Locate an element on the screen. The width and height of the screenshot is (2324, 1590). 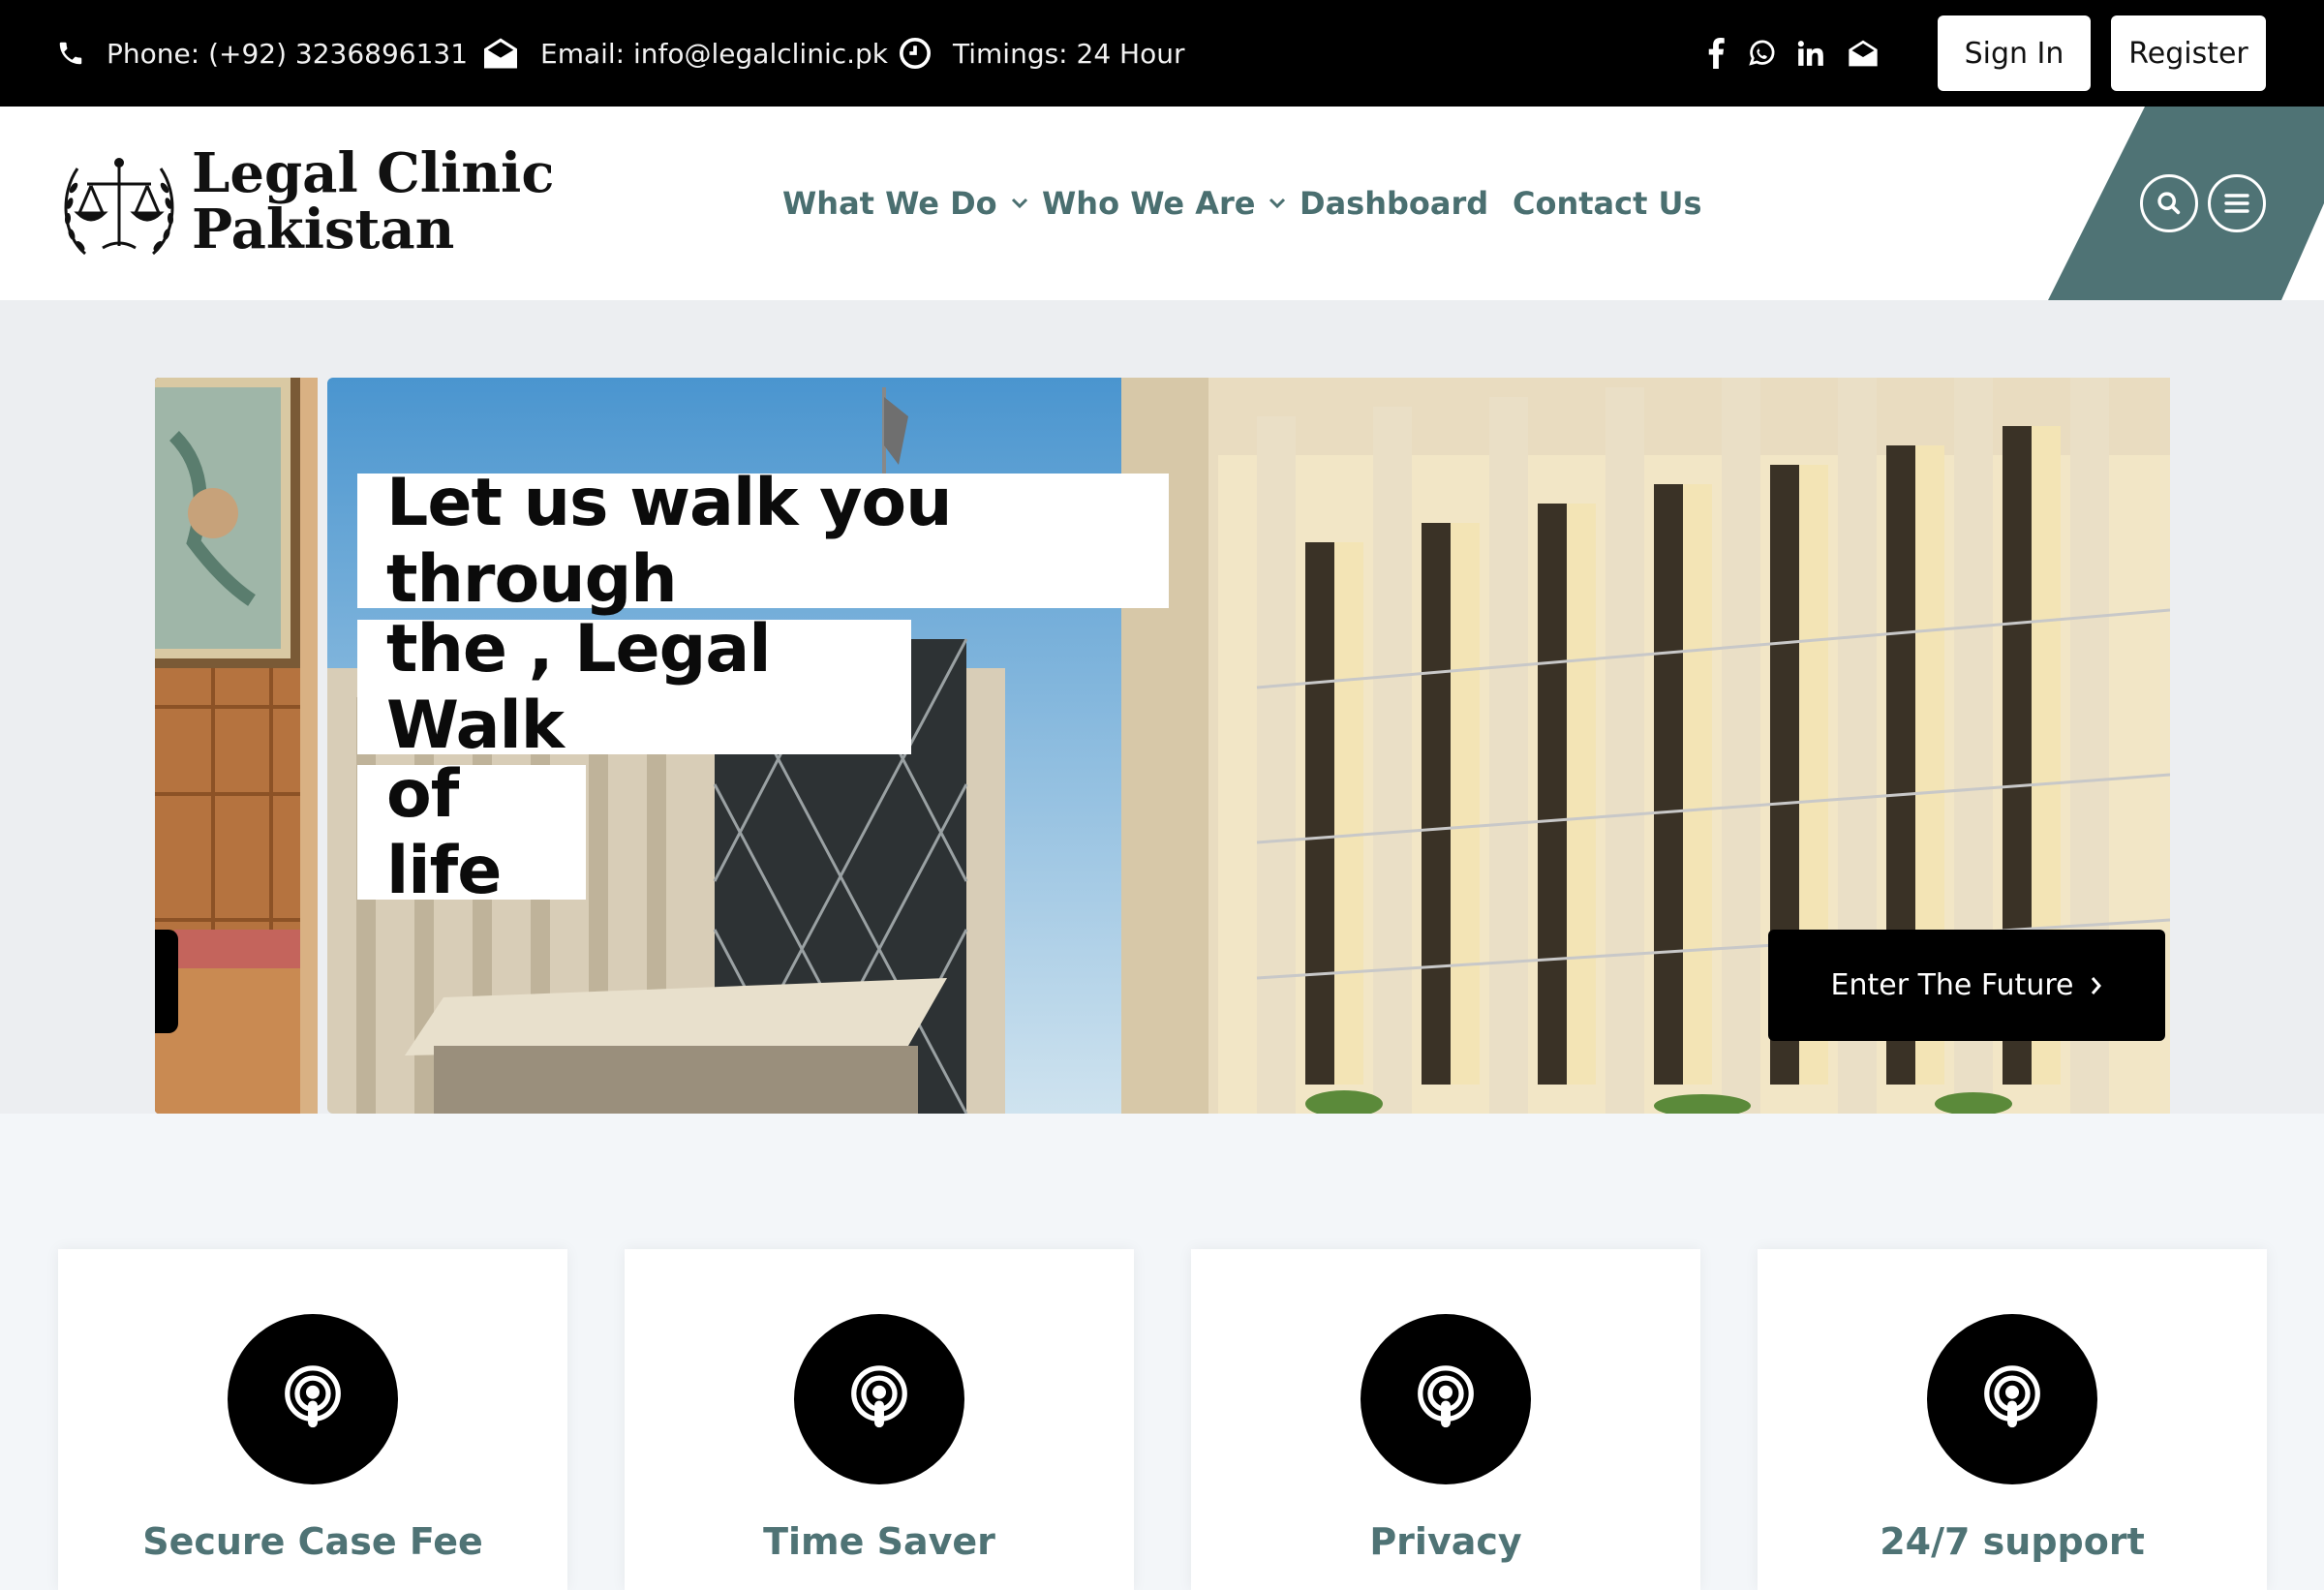
phone-contact: Phone: (+92) 3236896131 is located at coordinates (262, 53).